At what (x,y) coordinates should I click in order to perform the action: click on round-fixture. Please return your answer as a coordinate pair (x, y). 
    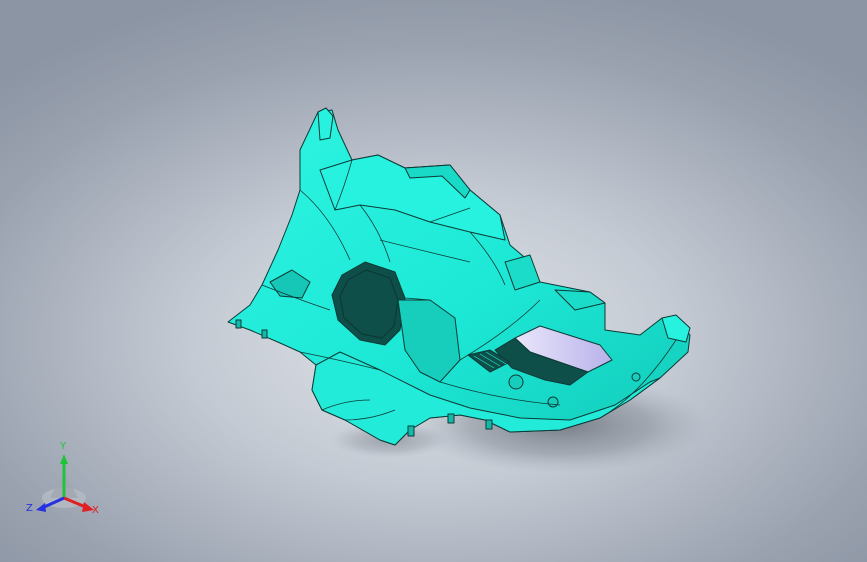
    Looking at the image, I should click on (516, 382).